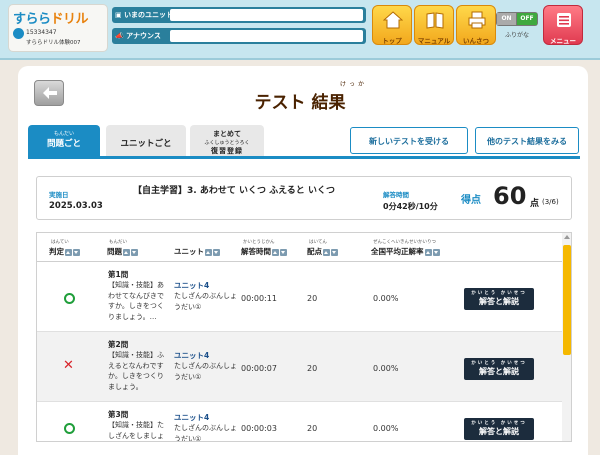 This screenshot has width=600, height=455. What do you see at coordinates (264, 251) in the screenshot?
I see `column-header-time: 解答時間` at bounding box center [264, 251].